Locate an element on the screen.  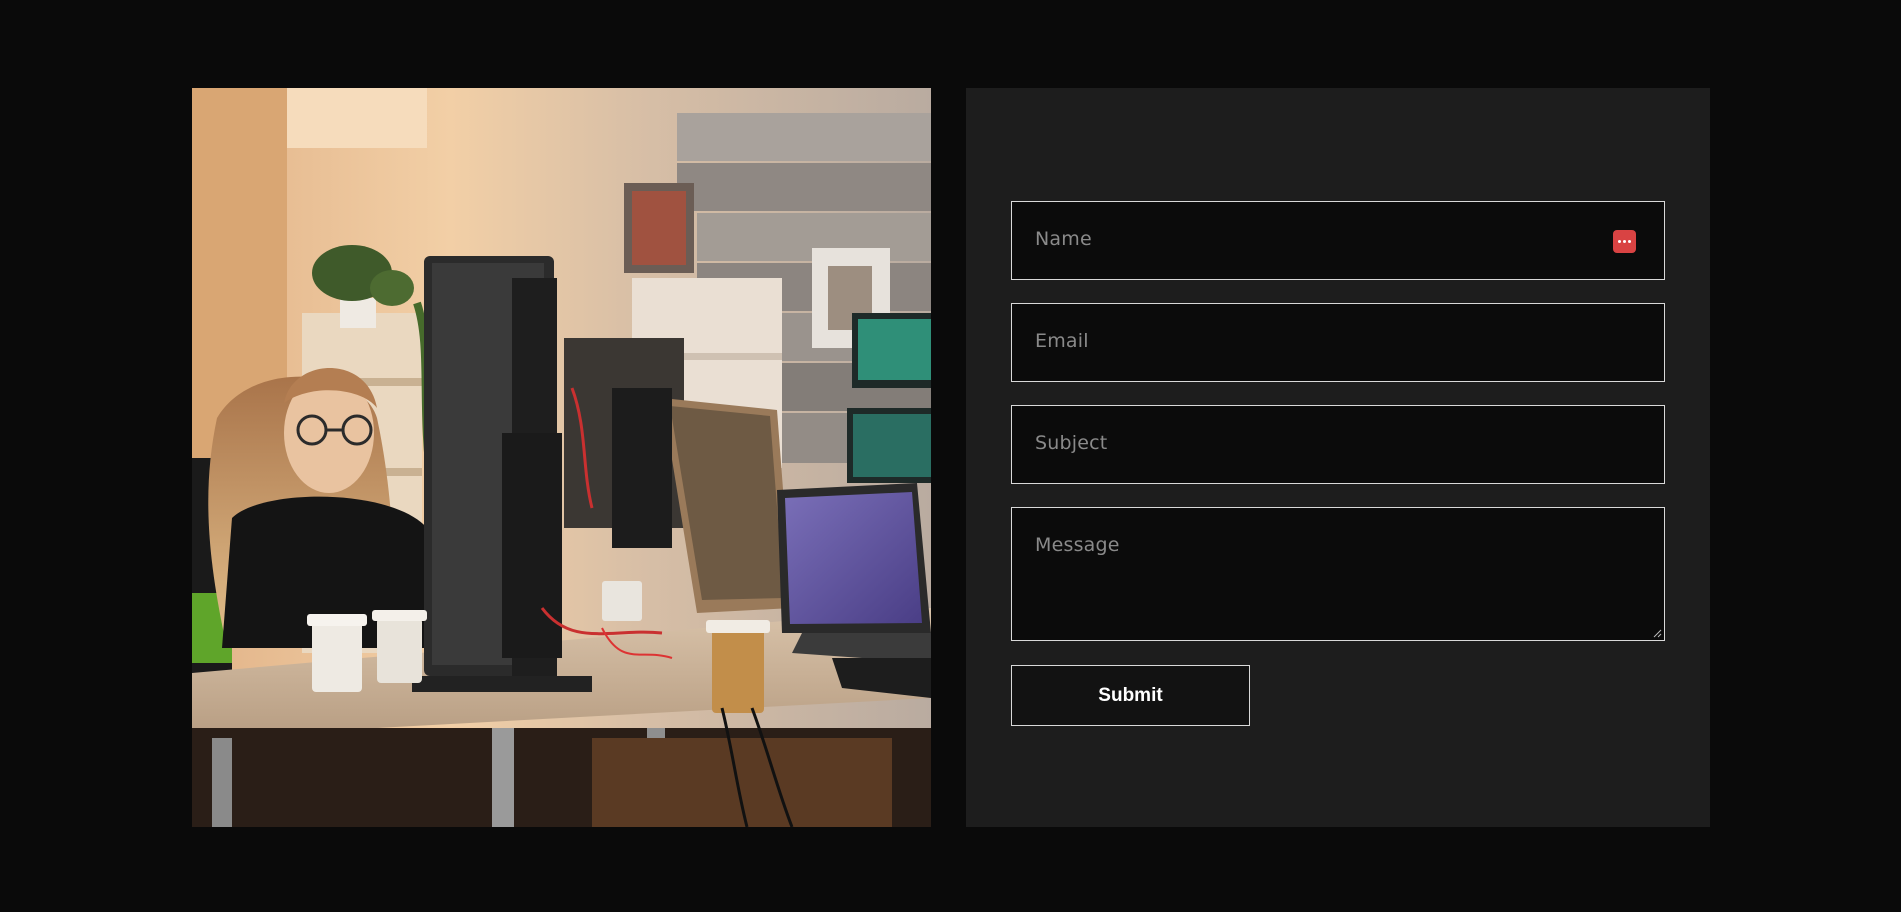
submit-button: Submit is located at coordinates (1130, 695).